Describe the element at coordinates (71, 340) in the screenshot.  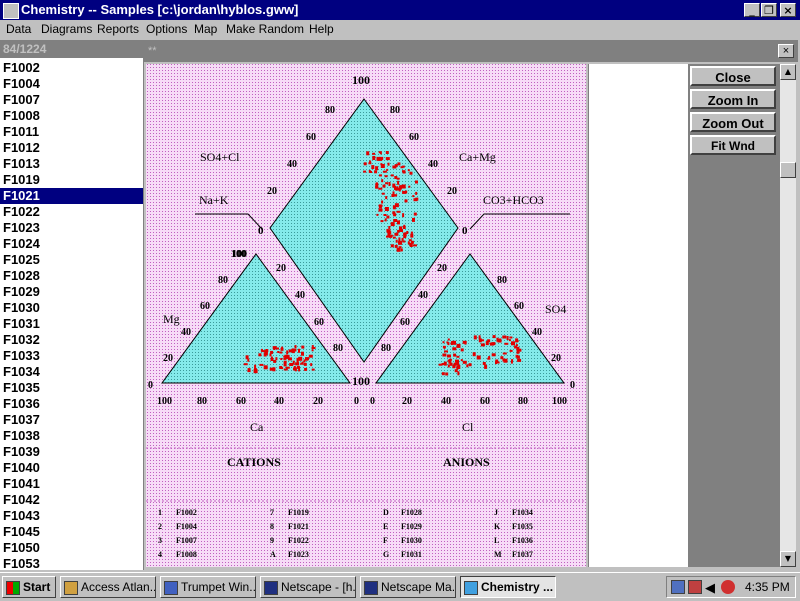
I see `sample-list-item: F1032` at that location.